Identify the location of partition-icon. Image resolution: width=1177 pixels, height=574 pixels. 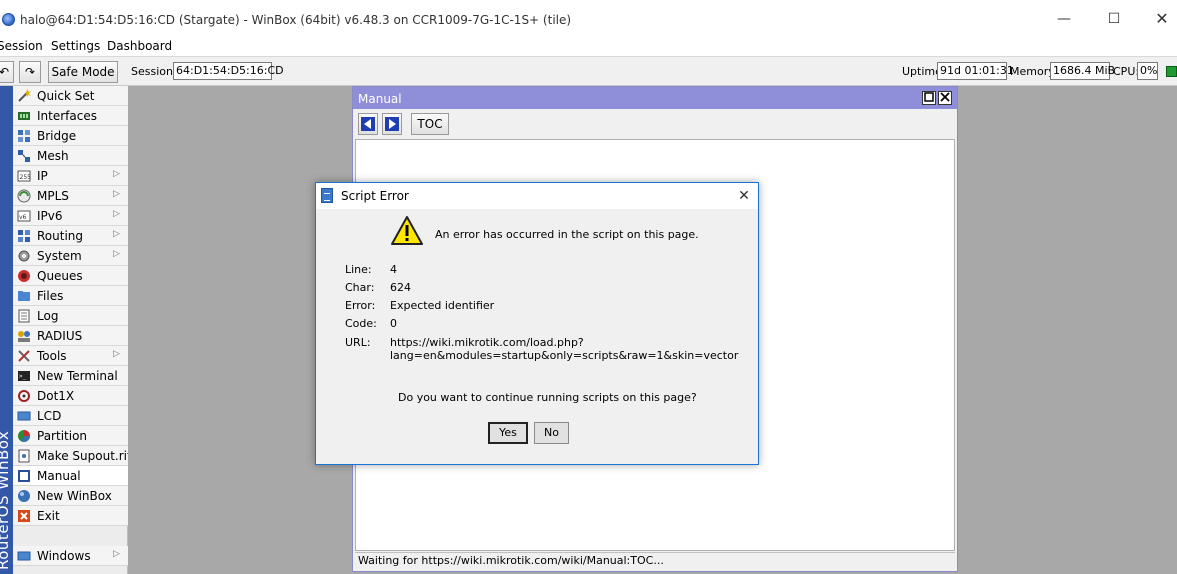
(24, 436).